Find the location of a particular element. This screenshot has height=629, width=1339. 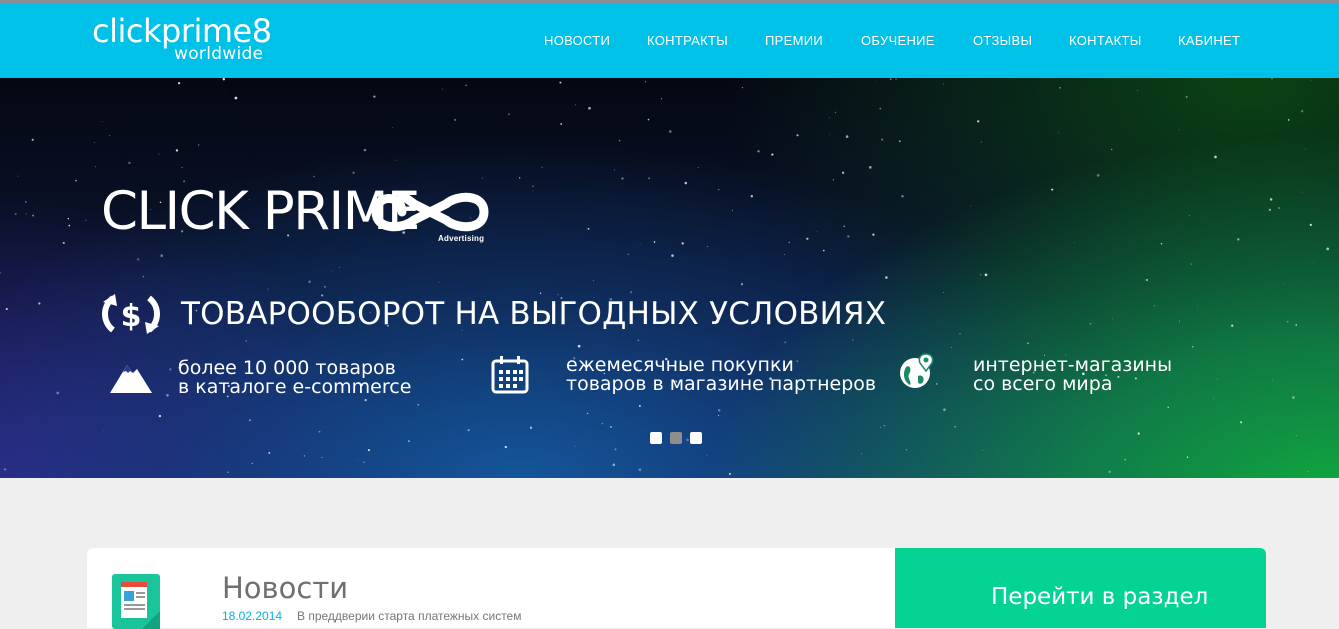

feature-catalog-line2: в каталоге e-commerce is located at coordinates (295, 387).